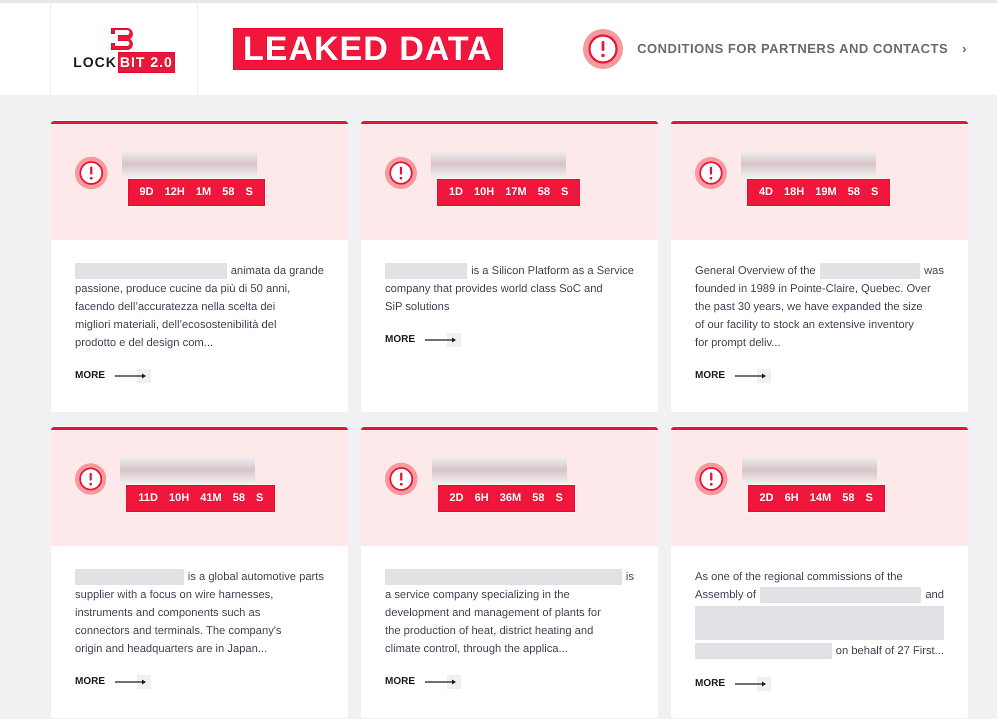 The width and height of the screenshot is (997, 719). Describe the element at coordinates (489, 631) in the screenshot. I see `description-text: the production of heat, district heating and` at that location.